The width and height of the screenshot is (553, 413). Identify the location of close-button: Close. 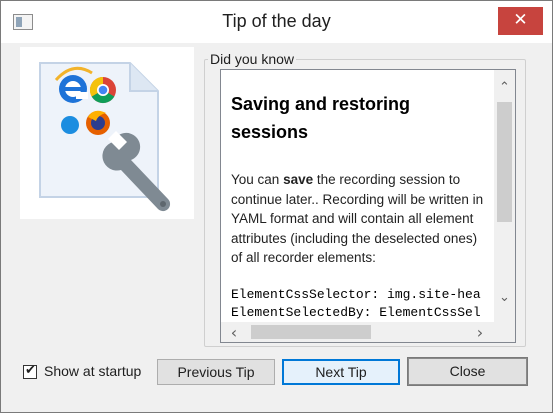
(467, 371).